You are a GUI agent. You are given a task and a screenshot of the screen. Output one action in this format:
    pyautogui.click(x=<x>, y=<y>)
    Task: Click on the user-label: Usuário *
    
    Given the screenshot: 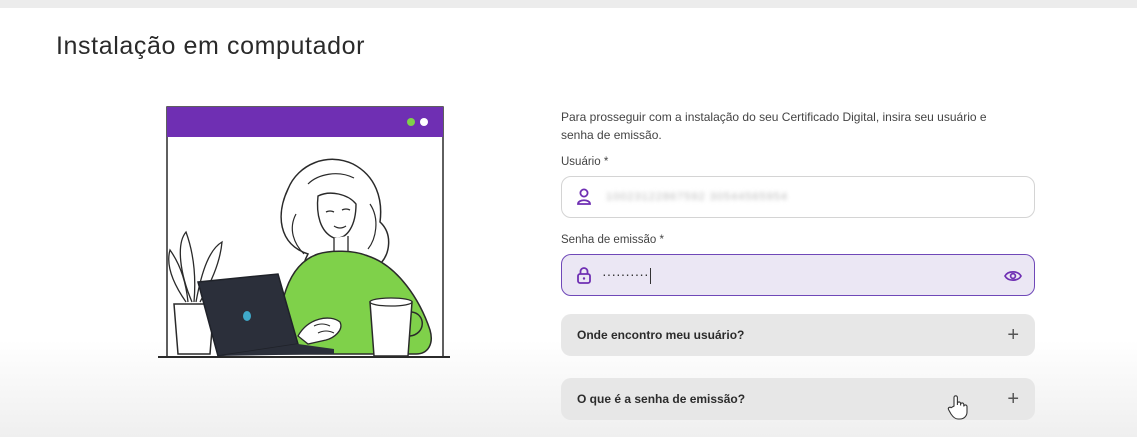 What is the action you would take?
    pyautogui.click(x=585, y=162)
    